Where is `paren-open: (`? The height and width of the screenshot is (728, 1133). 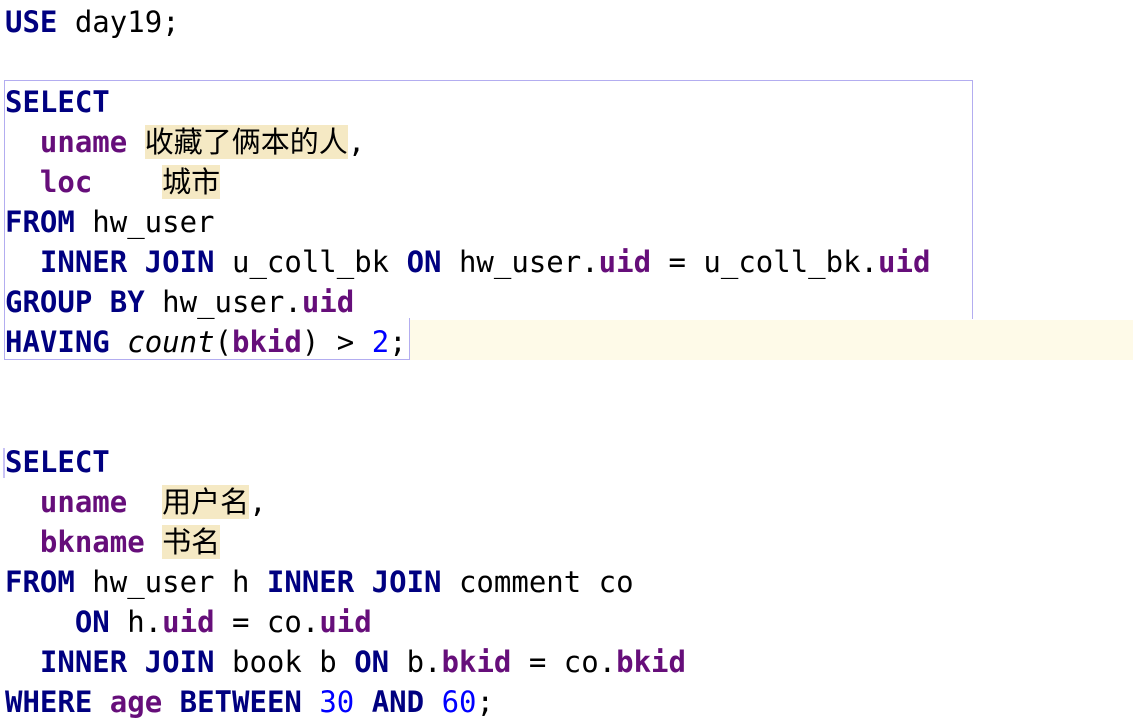
paren-open: ( is located at coordinates (223, 342).